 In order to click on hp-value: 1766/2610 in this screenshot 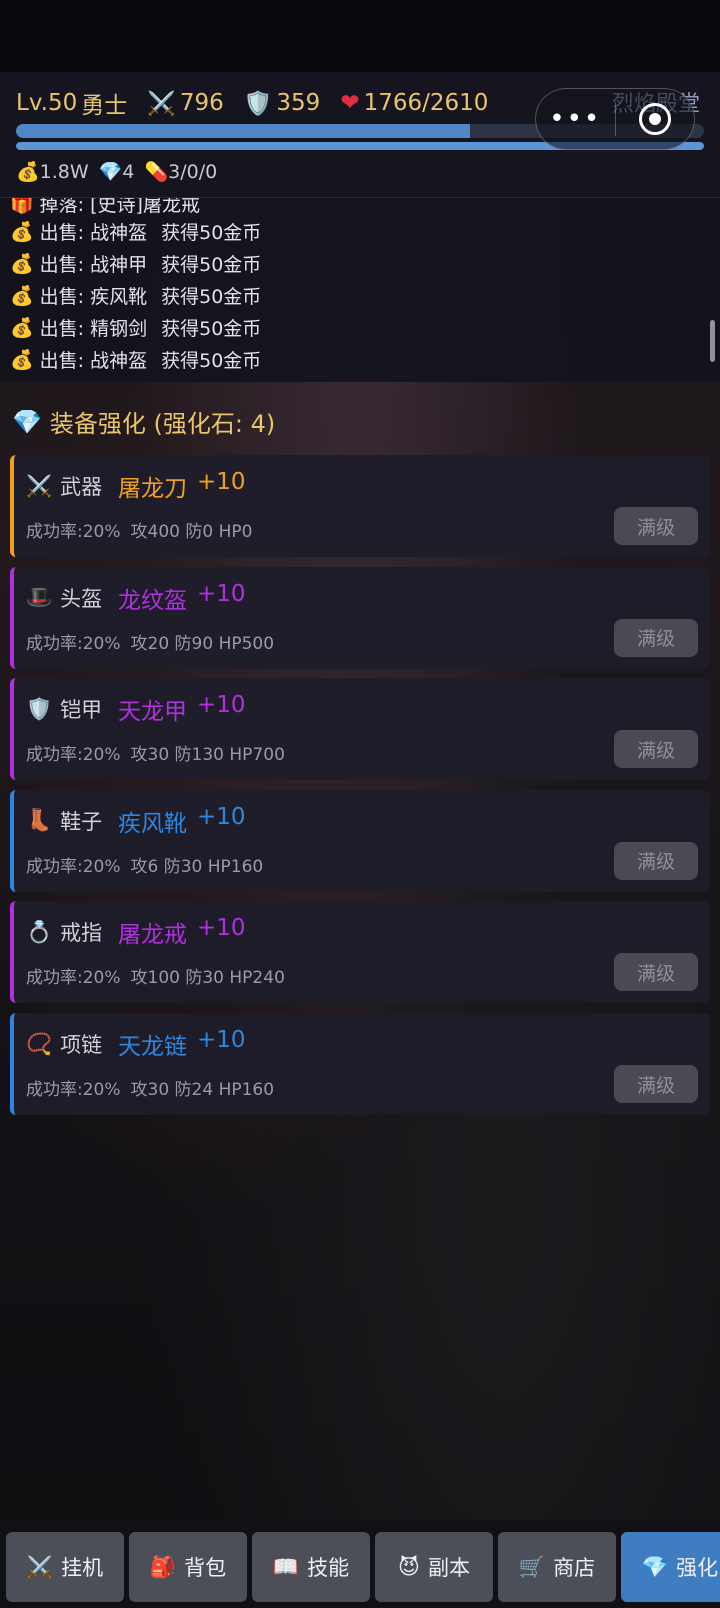, I will do `click(426, 103)`.